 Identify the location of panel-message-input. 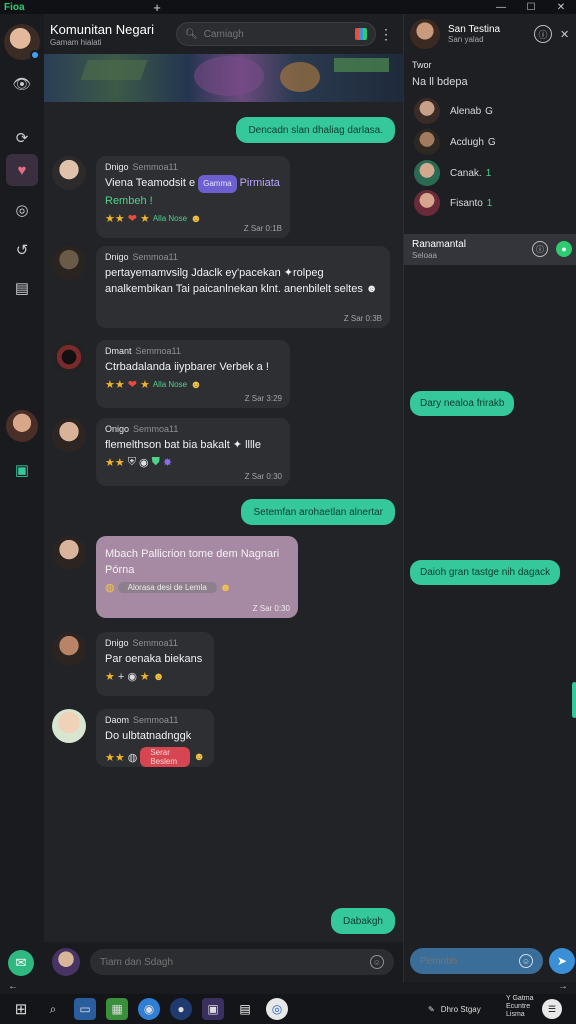
(469, 961).